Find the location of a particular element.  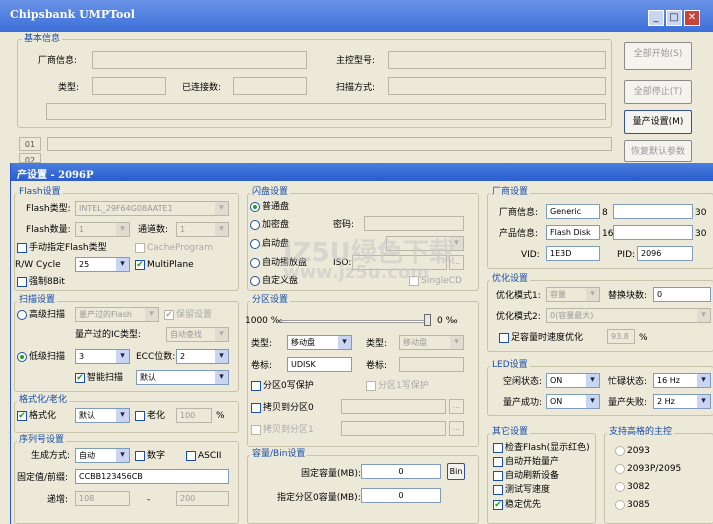

serial-gen-select: 自动 is located at coordinates (102, 455).